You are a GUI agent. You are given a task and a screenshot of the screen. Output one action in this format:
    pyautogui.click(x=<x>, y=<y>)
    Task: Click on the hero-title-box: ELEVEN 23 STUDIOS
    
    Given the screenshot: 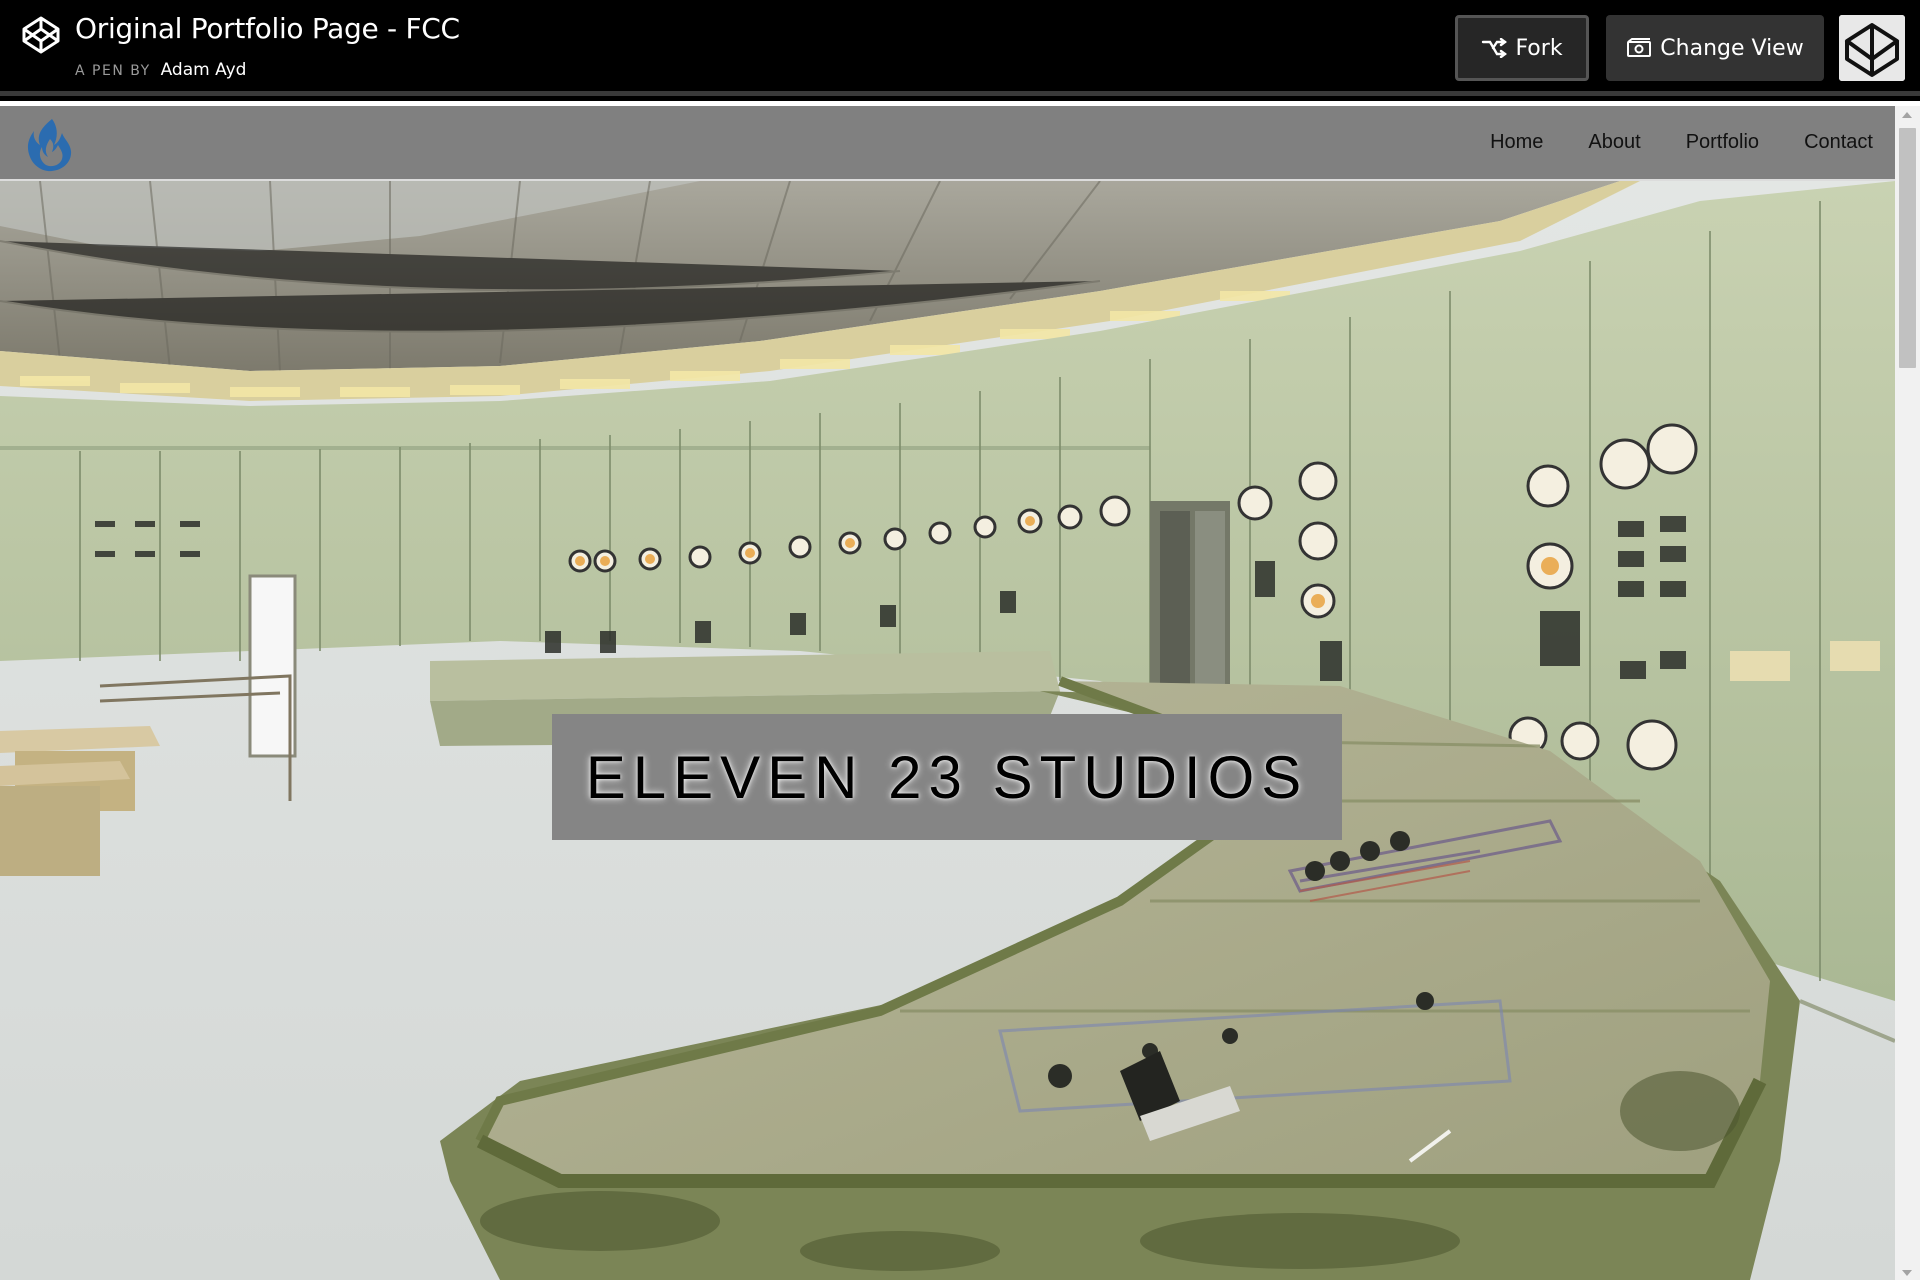 What is the action you would take?
    pyautogui.click(x=947, y=777)
    